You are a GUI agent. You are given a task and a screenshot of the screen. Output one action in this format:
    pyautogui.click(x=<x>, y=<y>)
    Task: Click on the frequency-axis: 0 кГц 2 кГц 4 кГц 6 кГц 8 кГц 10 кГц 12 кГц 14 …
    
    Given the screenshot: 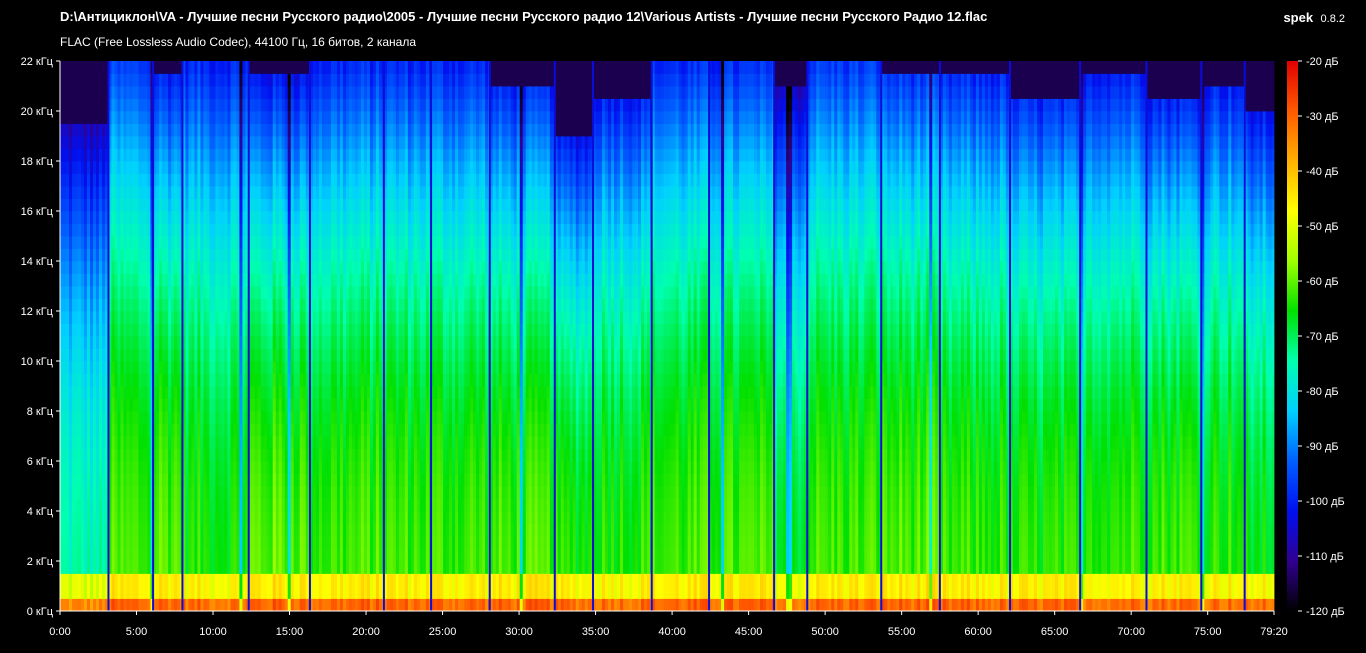 What is the action you would take?
    pyautogui.click(x=41, y=337)
    